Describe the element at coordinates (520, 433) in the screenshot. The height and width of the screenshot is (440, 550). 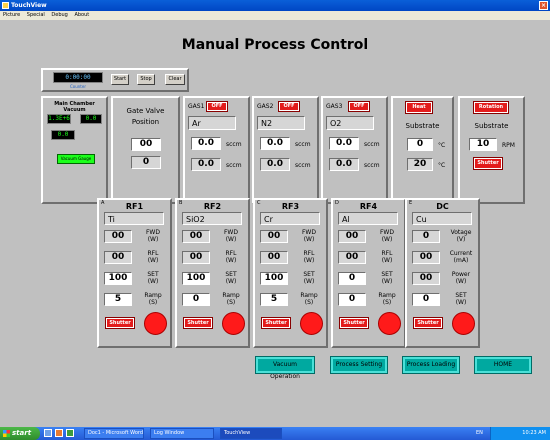
I see `system-tray: 10:23 AM` at that location.